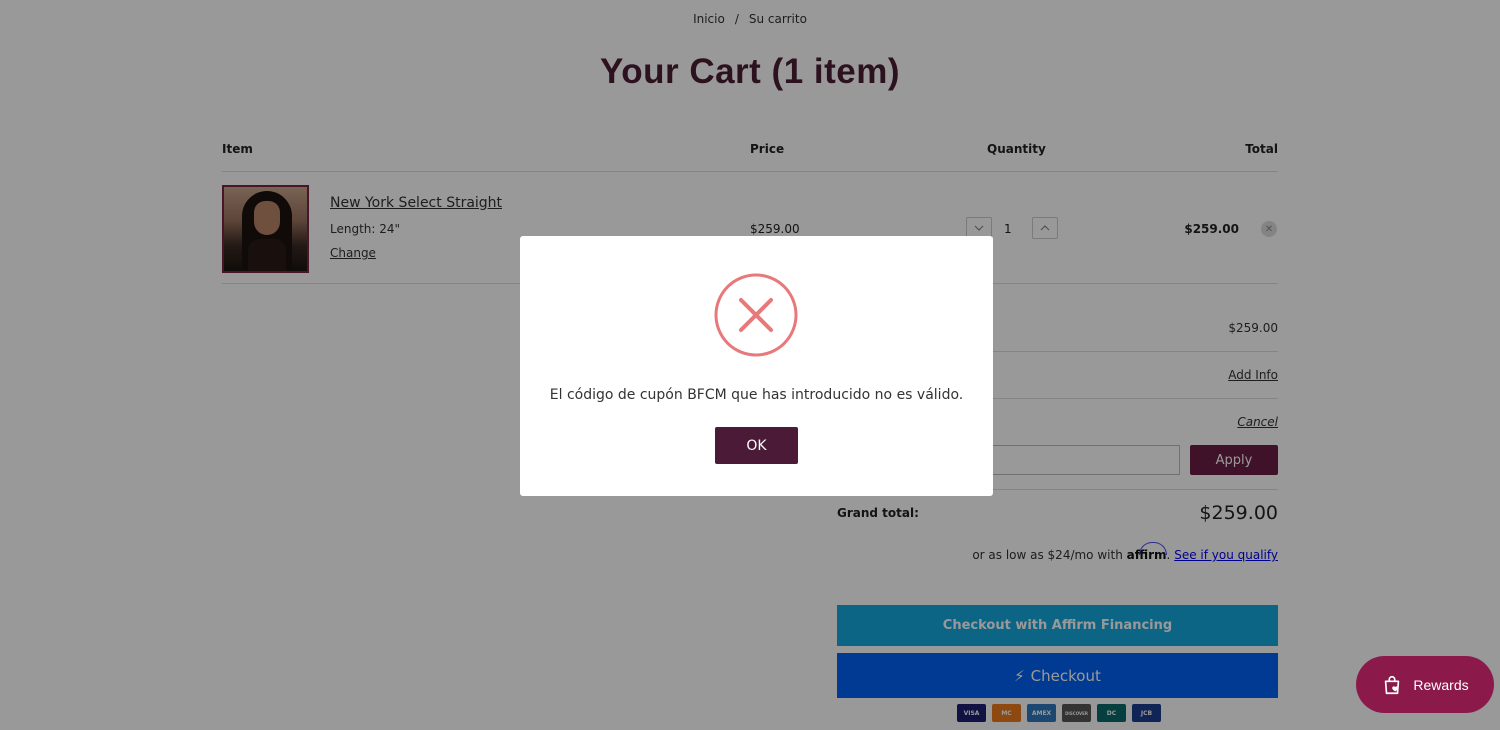 The height and width of the screenshot is (730, 1500). What do you see at coordinates (1441, 684) in the screenshot?
I see `rewards-label: Rewards` at bounding box center [1441, 684].